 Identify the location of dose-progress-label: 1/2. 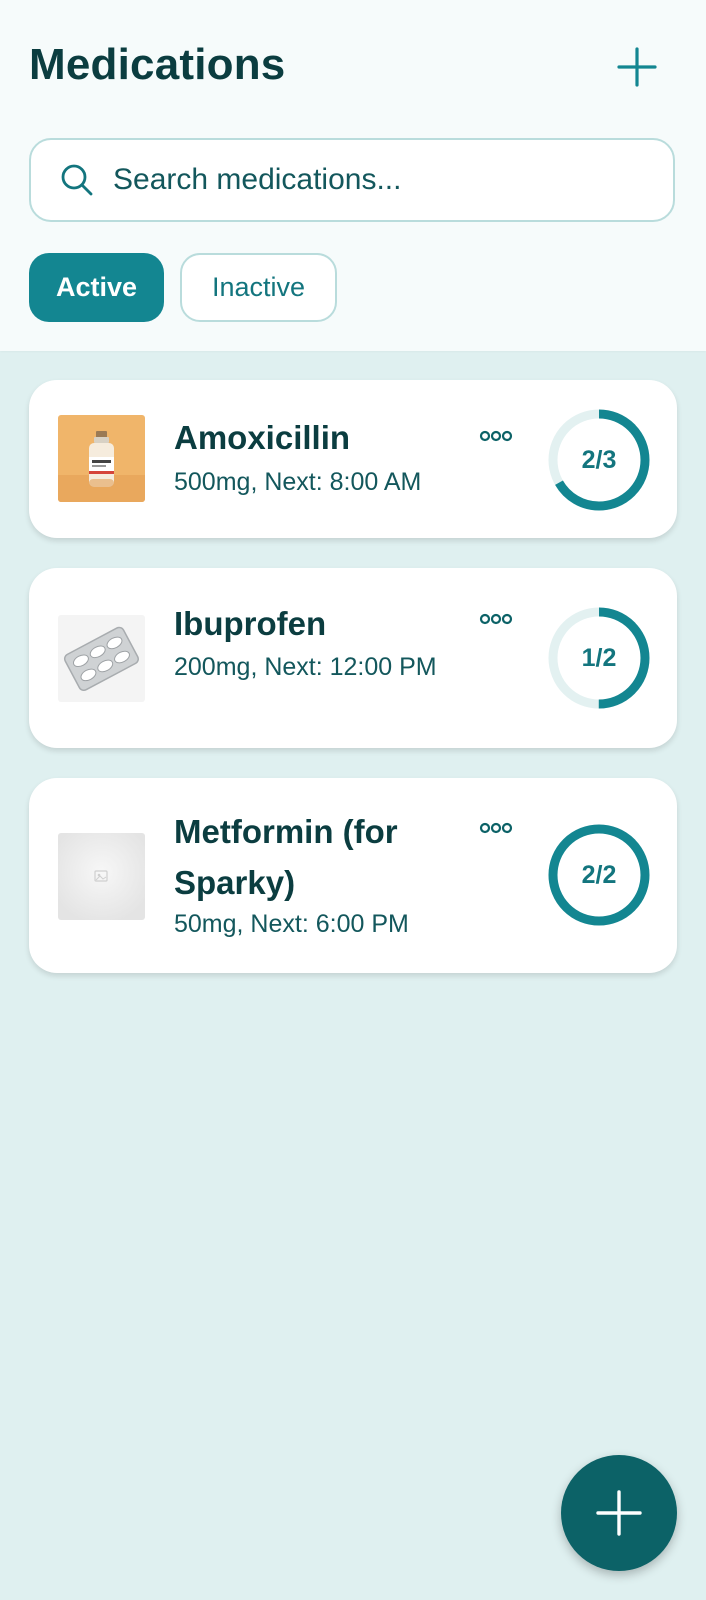
(599, 657).